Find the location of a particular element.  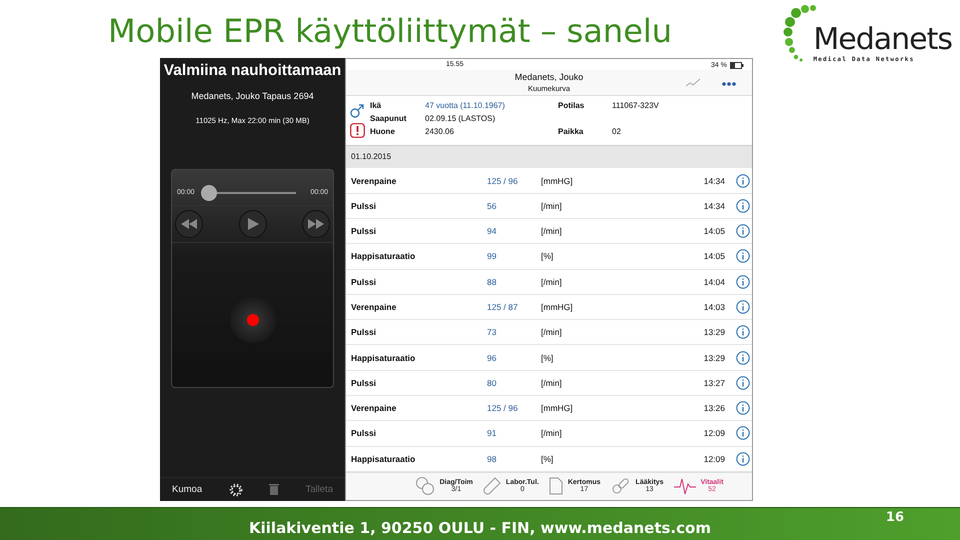

field-value: 02 is located at coordinates (617, 132).